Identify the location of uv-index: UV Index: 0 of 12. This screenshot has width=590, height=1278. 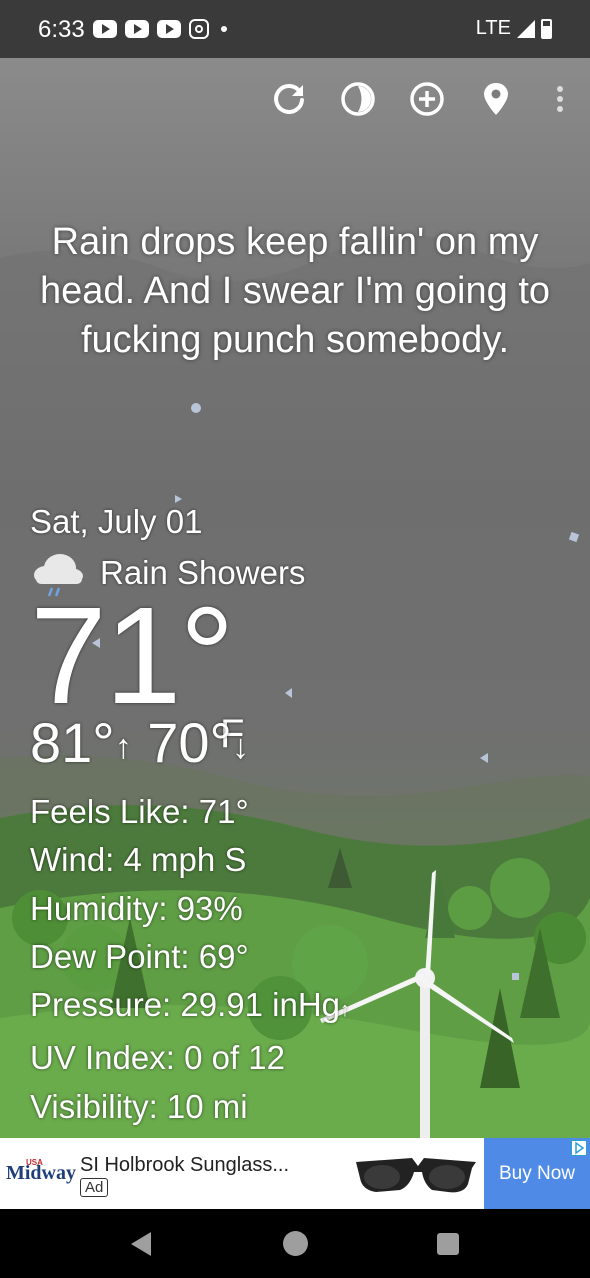
(157, 1058).